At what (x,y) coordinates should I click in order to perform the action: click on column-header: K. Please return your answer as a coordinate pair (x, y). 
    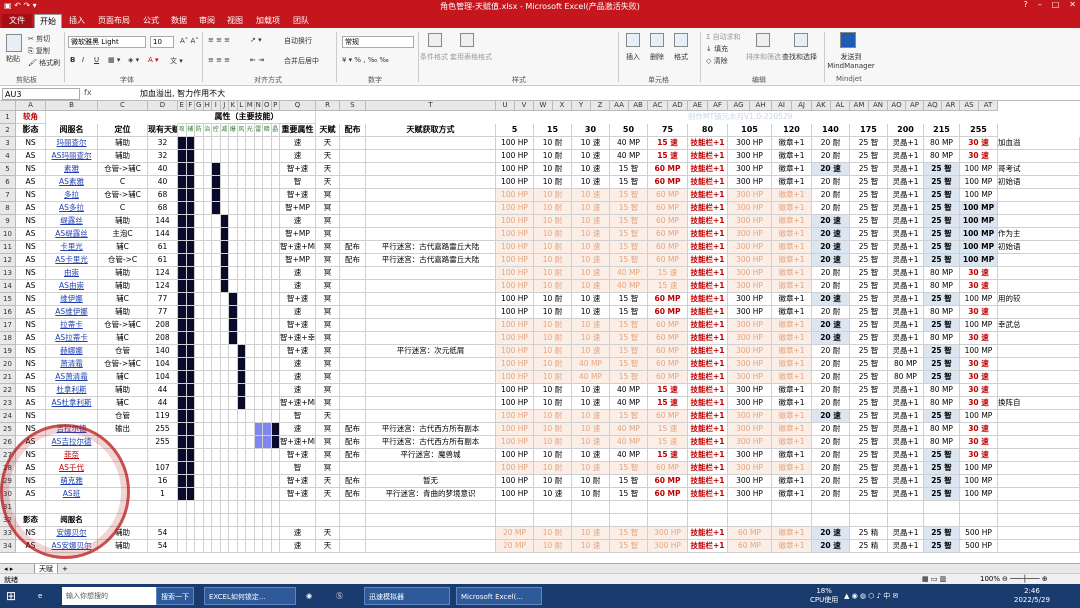
    Looking at the image, I should click on (233, 106).